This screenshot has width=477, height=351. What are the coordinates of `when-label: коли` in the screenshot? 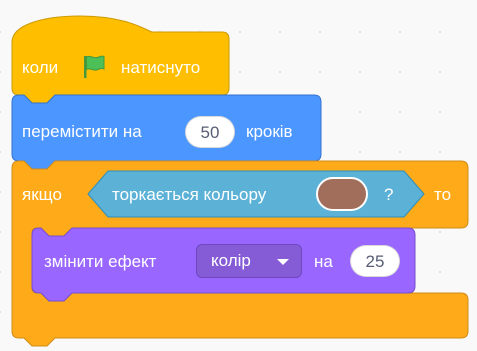 It's located at (40, 67).